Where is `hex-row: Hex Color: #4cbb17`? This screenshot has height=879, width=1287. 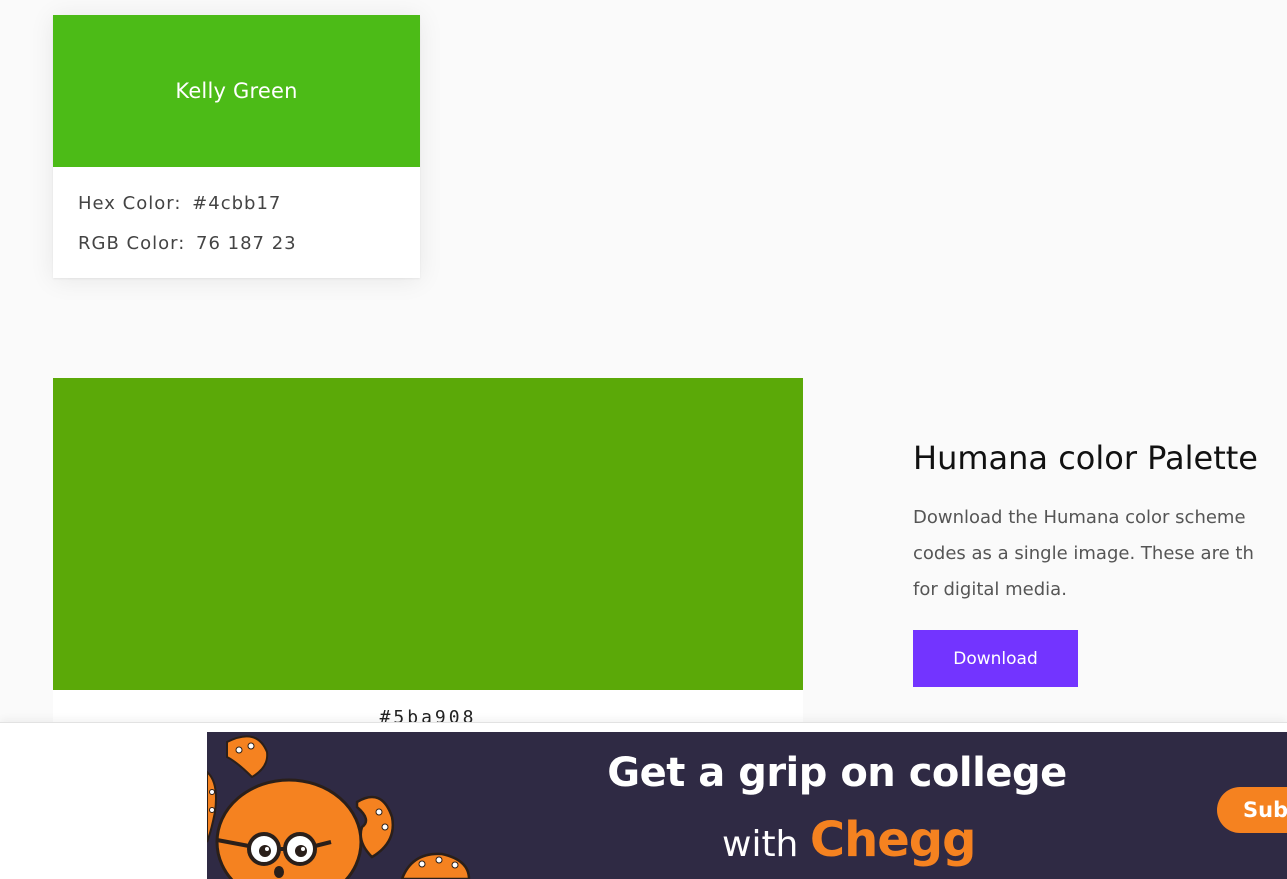 hex-row: Hex Color: #4cbb17 is located at coordinates (249, 209).